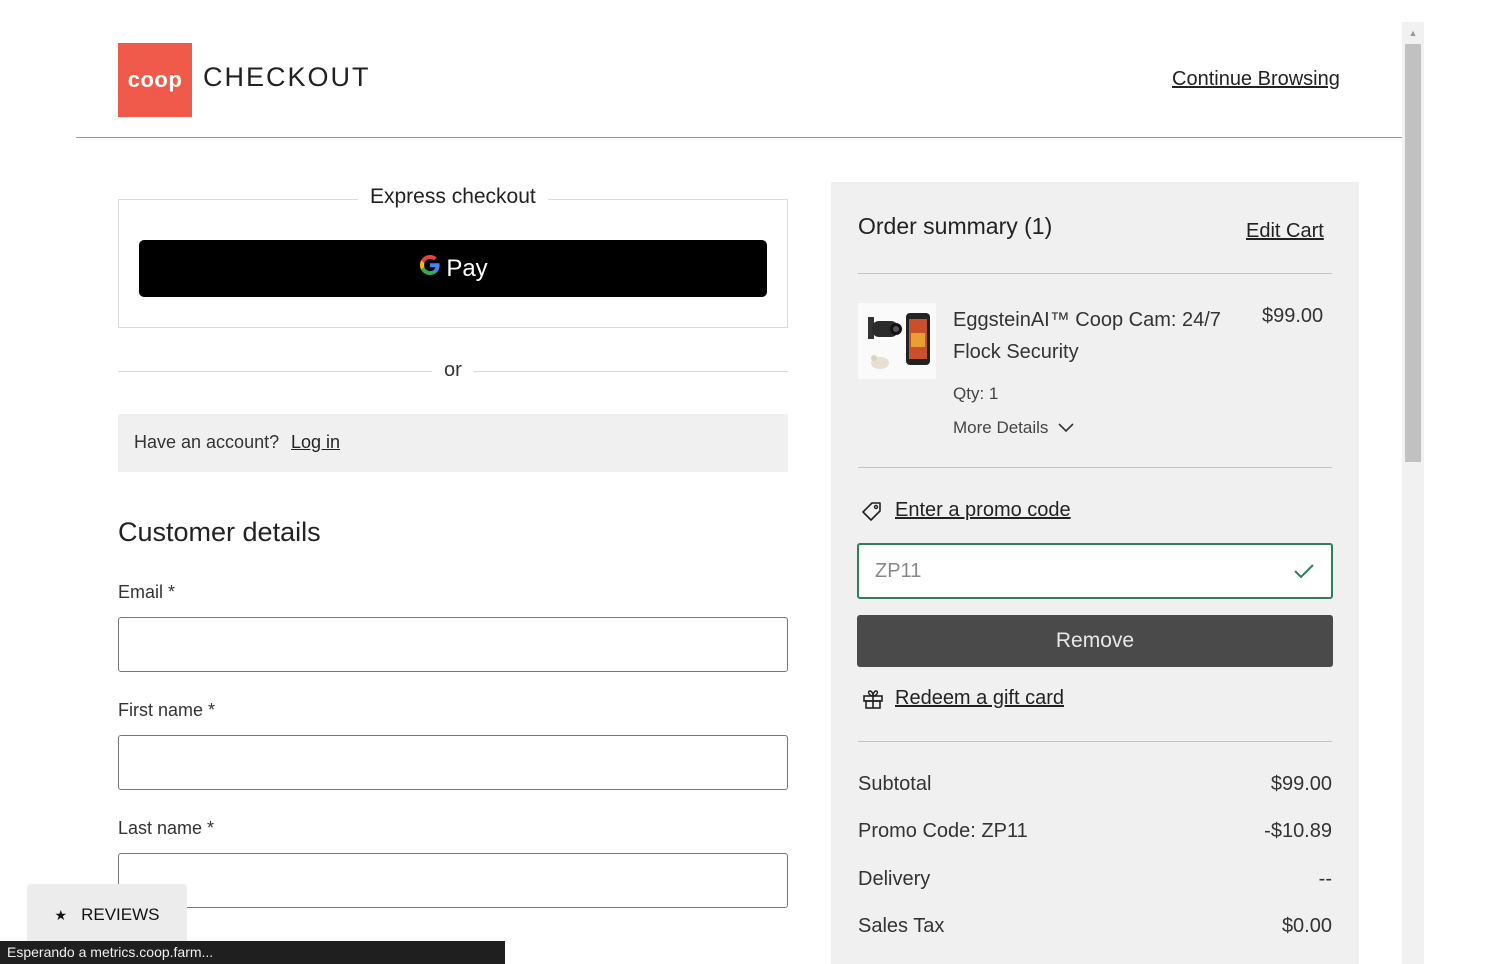  I want to click on last-name-field, so click(453, 880).